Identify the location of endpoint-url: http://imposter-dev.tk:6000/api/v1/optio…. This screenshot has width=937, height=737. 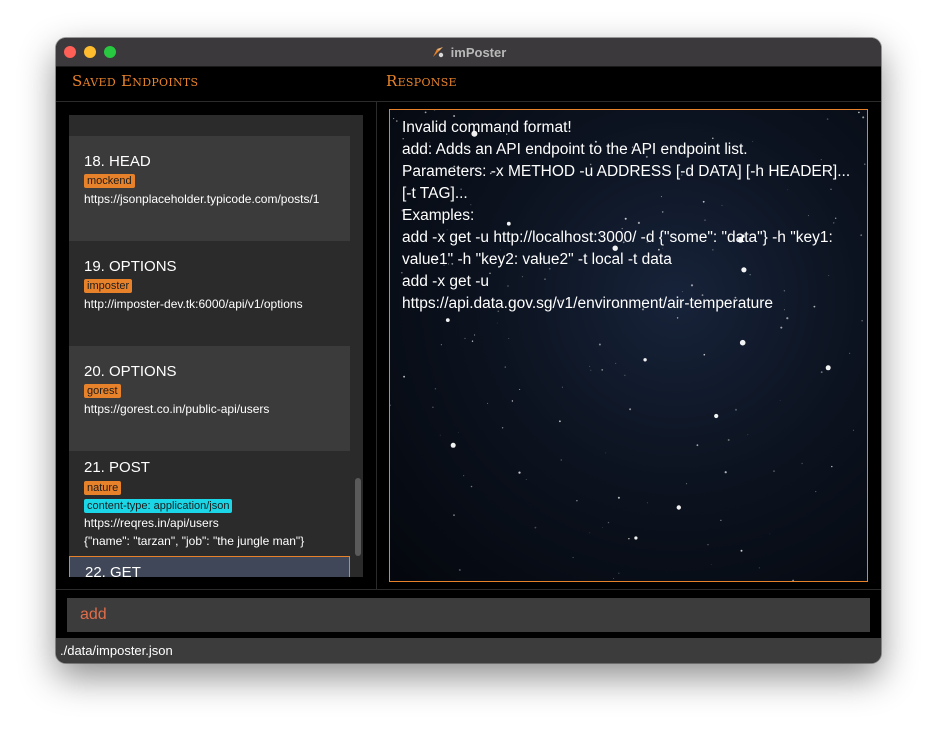
(193, 304).